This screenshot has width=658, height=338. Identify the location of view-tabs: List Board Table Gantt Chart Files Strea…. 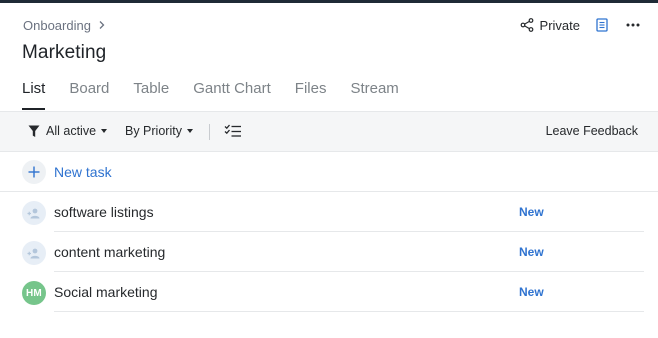
(222, 95).